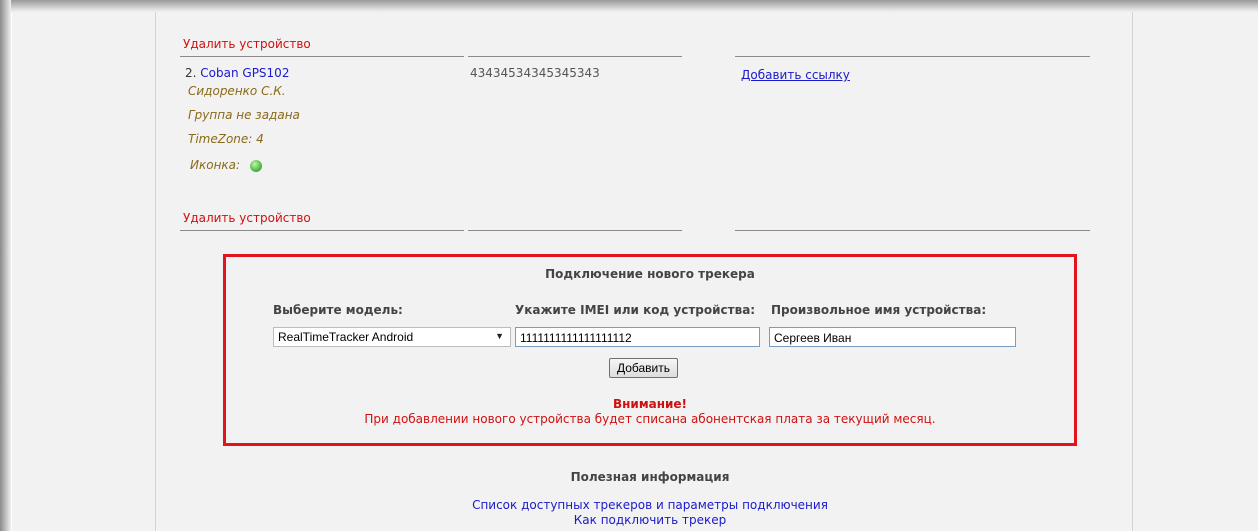  I want to click on imei-input: 1111111111111111112, so click(637, 337).